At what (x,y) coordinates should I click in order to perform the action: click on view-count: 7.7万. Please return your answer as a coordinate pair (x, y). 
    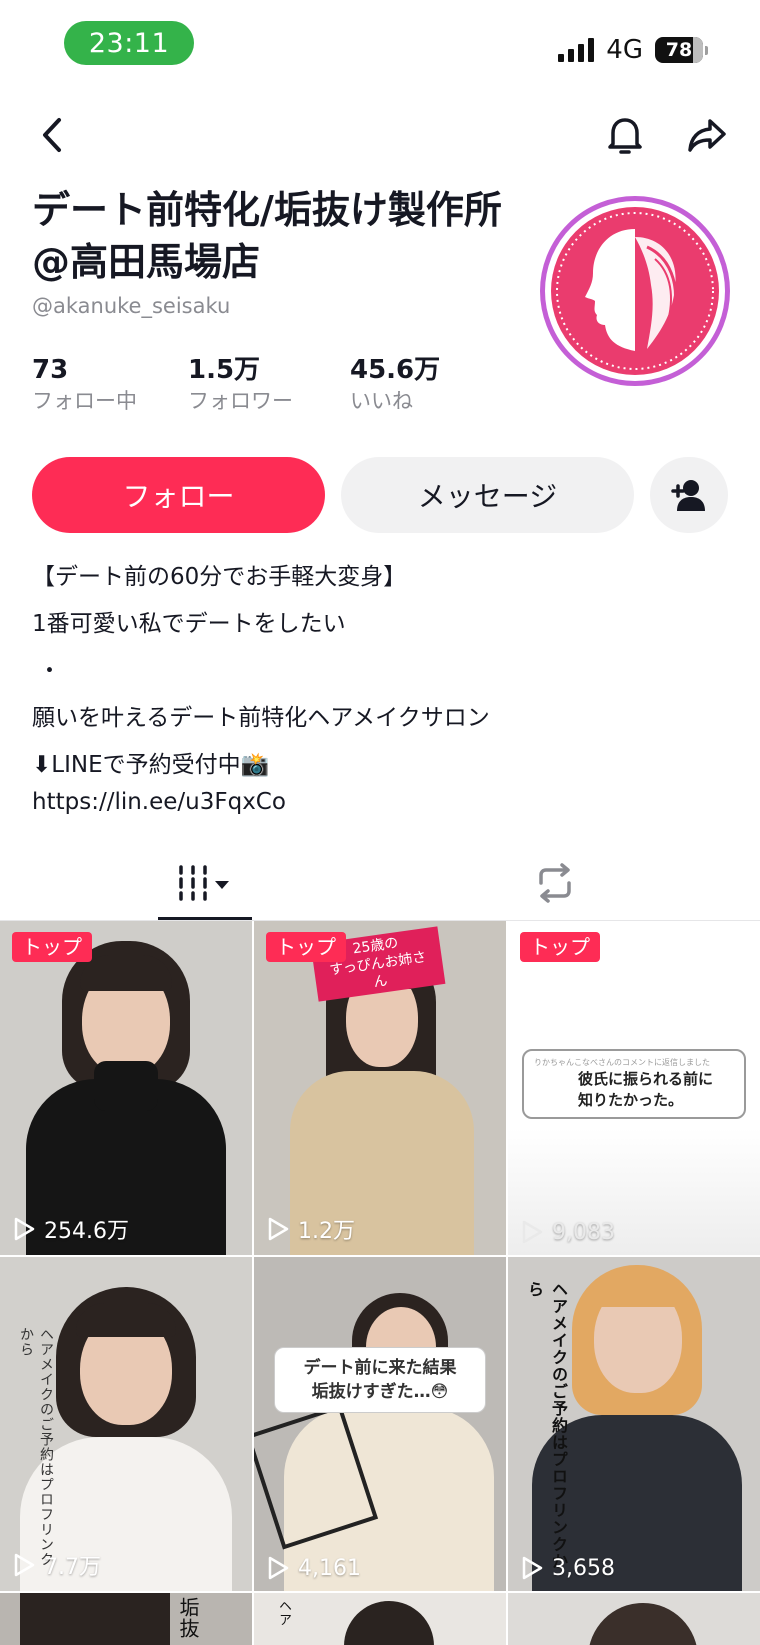
    Looking at the image, I should click on (56, 1565).